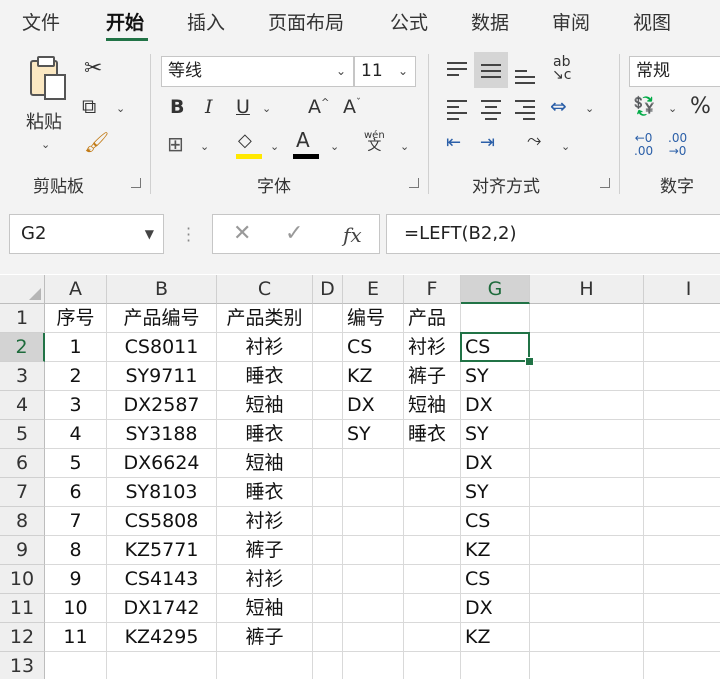 Image resolution: width=720 pixels, height=679 pixels. I want to click on cell-I11, so click(682, 608).